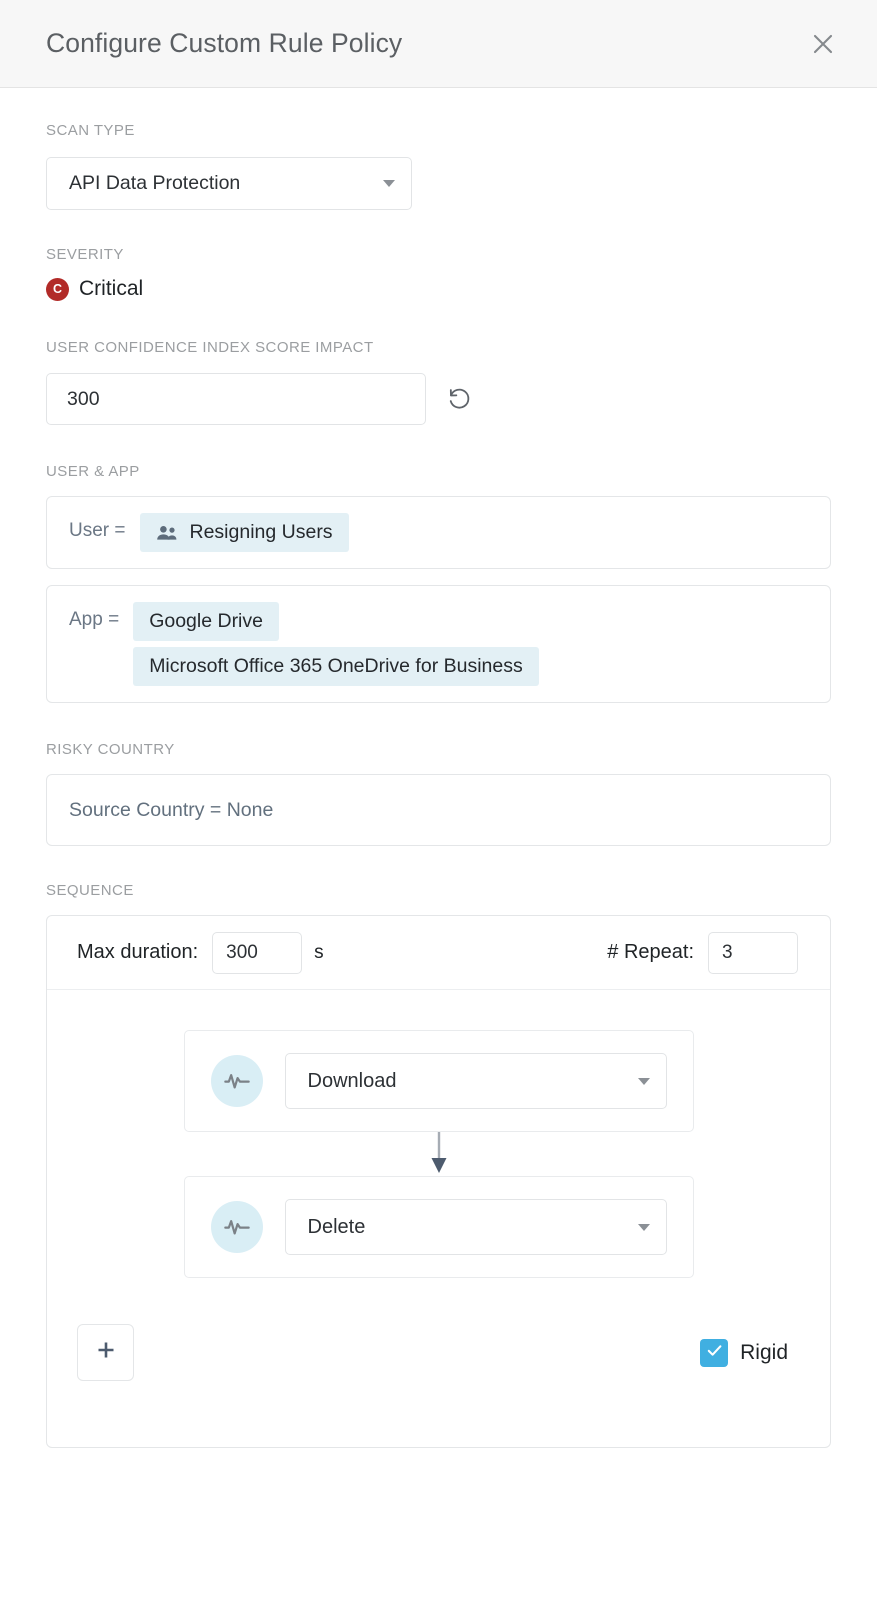 This screenshot has width=877, height=1600. Describe the element at coordinates (753, 952) in the screenshot. I see `repeat-input` at that location.